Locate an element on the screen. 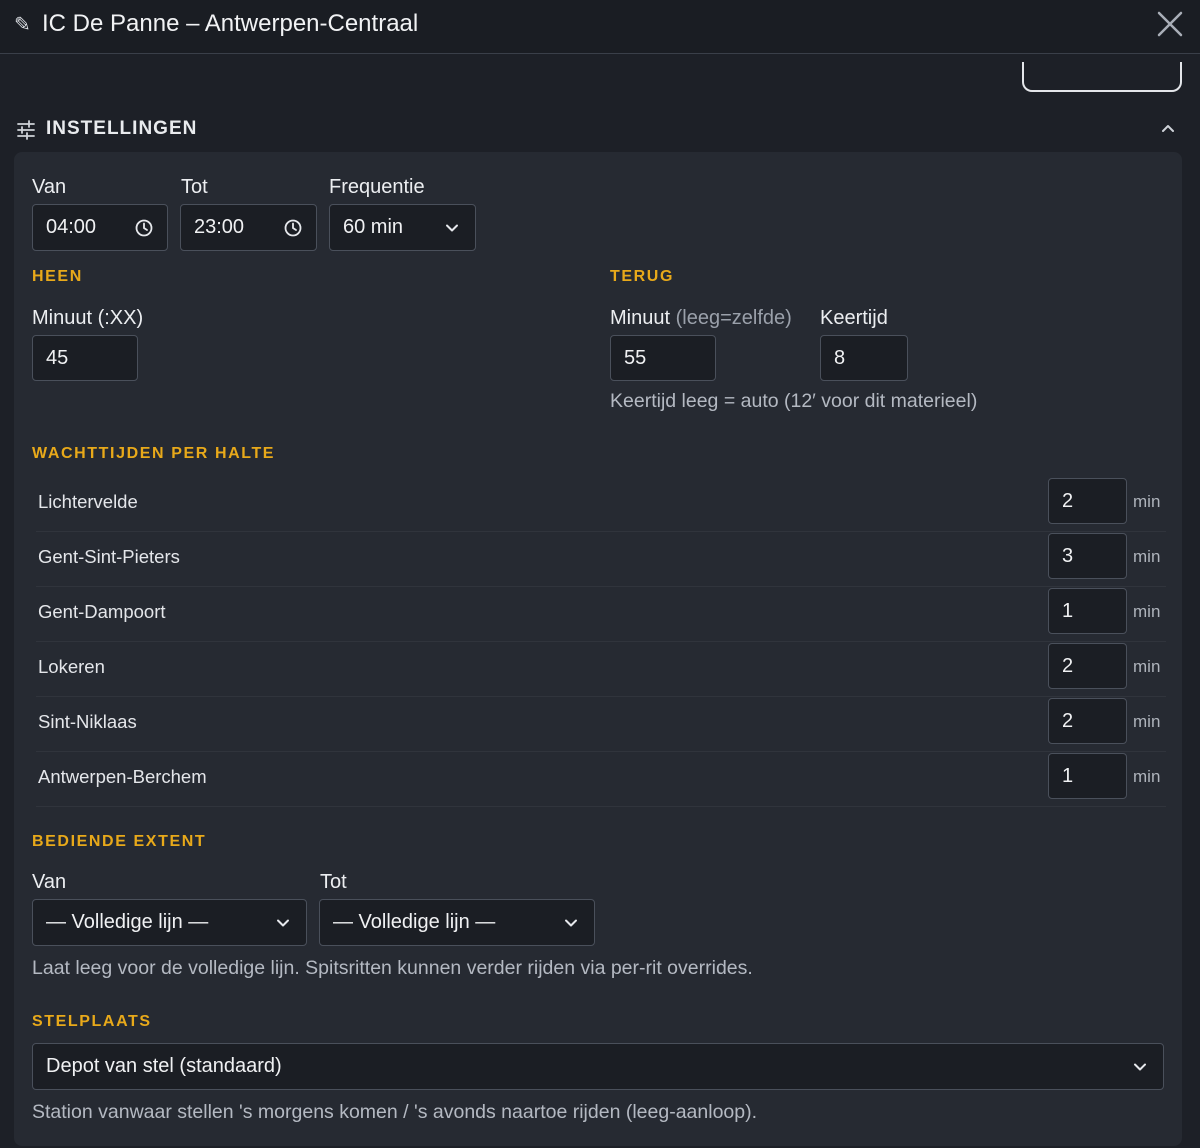  stelplaats-select: Depot van stel (standaard) is located at coordinates (598, 1066).